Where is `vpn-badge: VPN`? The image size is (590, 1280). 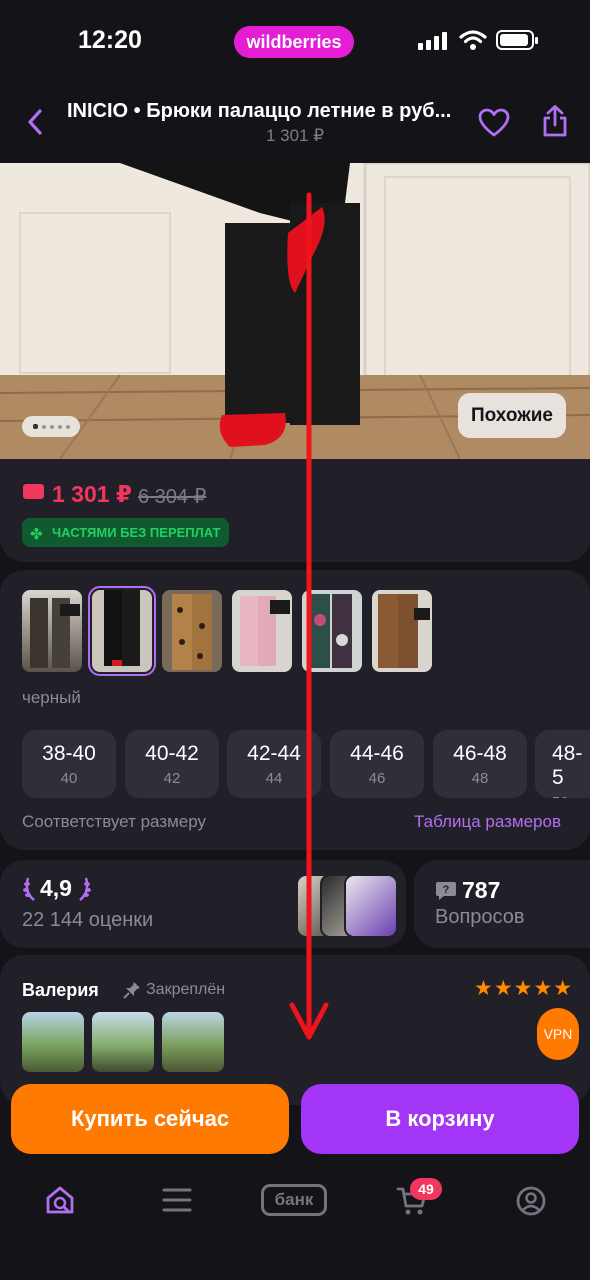 vpn-badge: VPN is located at coordinates (558, 1034).